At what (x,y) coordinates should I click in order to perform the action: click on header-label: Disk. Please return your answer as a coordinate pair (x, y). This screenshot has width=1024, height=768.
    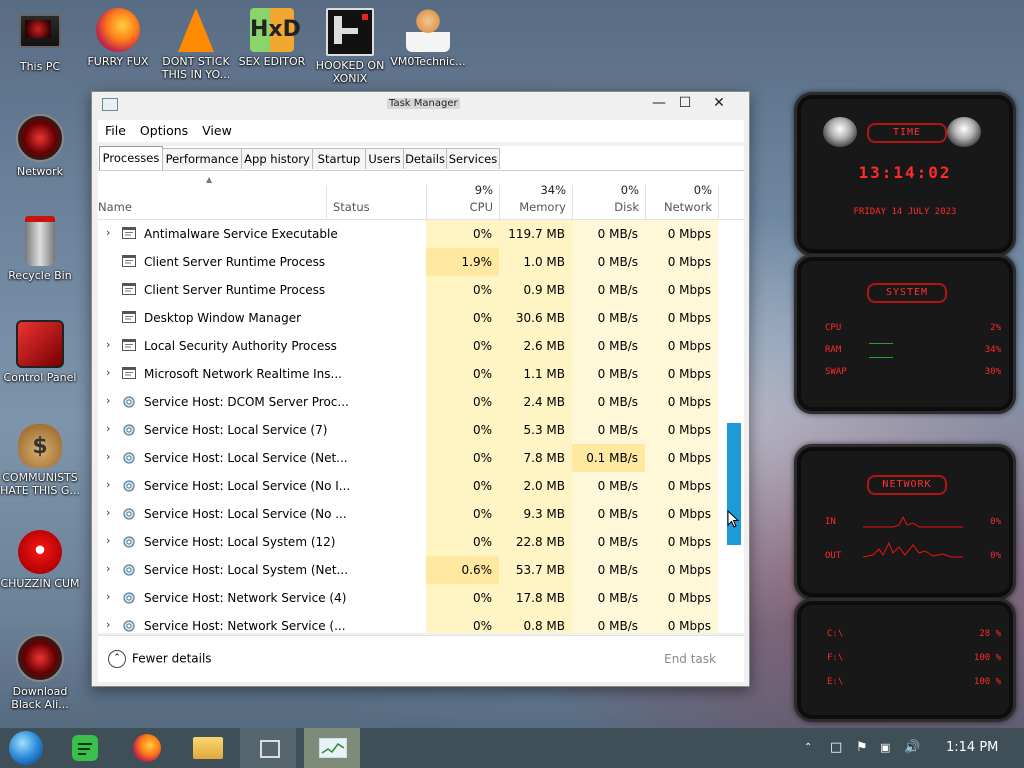
    Looking at the image, I should click on (626, 207).